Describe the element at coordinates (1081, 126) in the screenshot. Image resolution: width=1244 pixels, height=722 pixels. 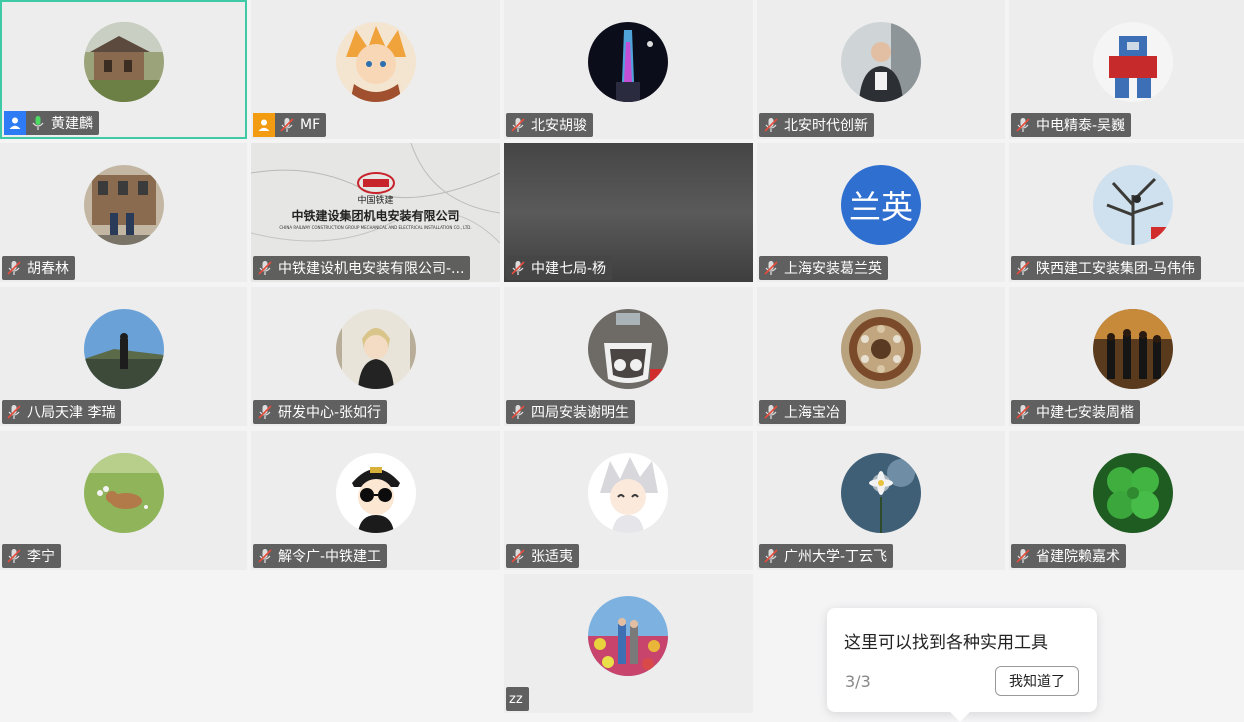
I see `participant-name: 中电精泰-吴巍` at that location.